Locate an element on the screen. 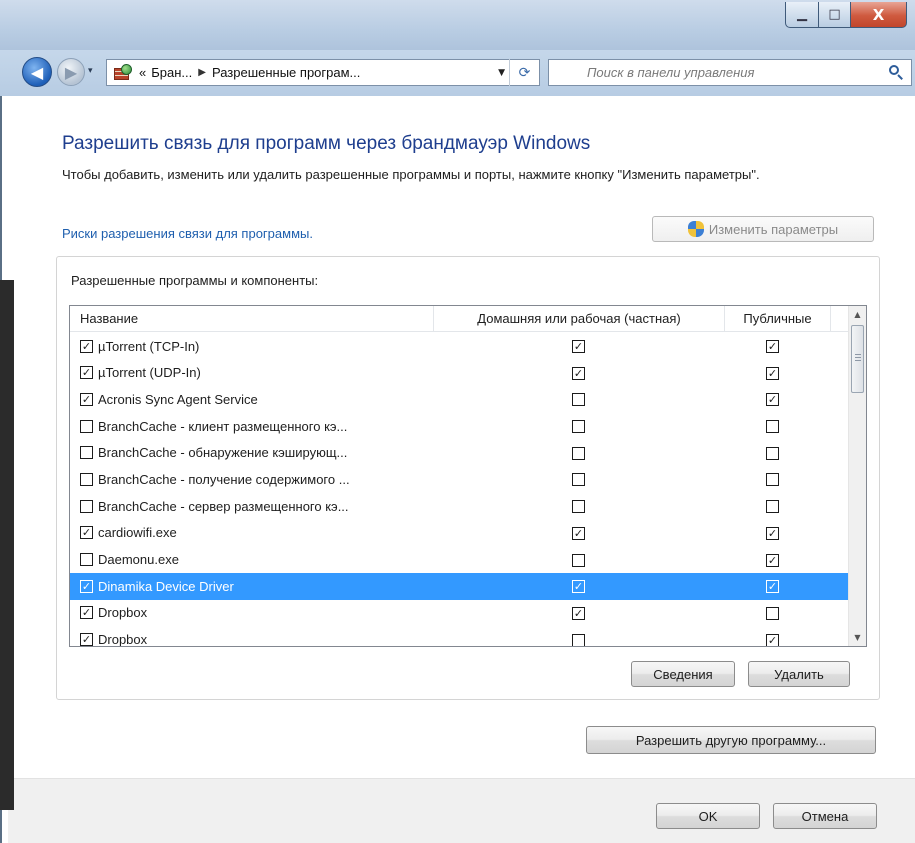 The image size is (915, 843). program-name-cell: ✓ cardiowifi.exe is located at coordinates (128, 533).